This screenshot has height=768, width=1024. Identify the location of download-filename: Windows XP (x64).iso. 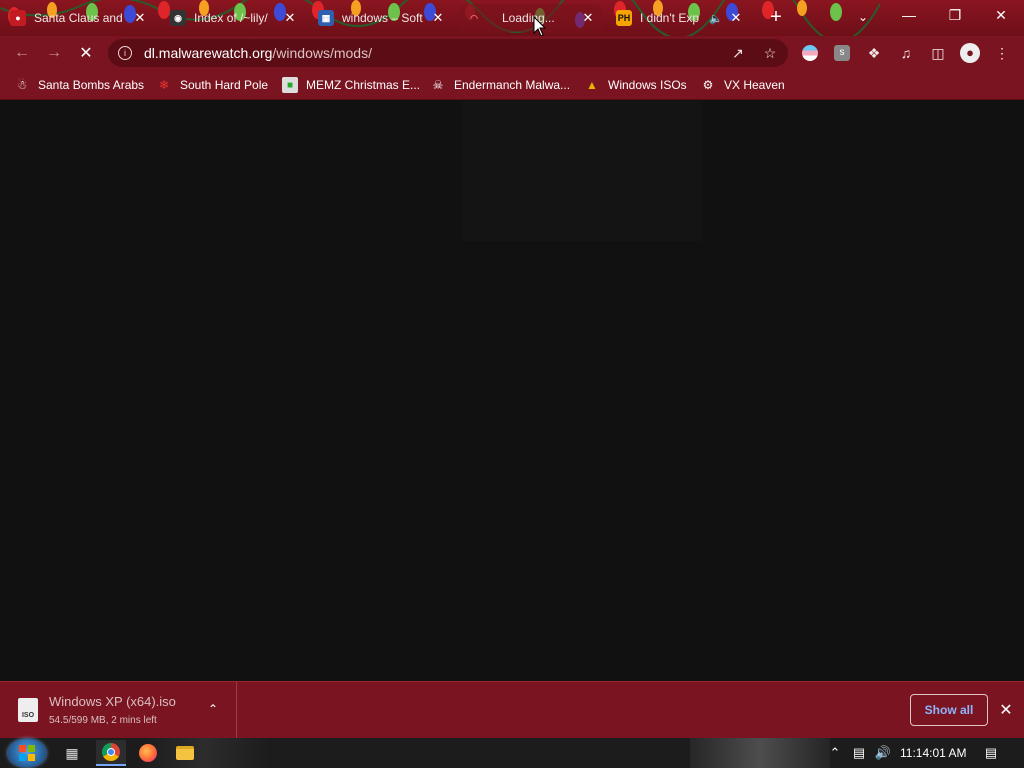
(112, 701).